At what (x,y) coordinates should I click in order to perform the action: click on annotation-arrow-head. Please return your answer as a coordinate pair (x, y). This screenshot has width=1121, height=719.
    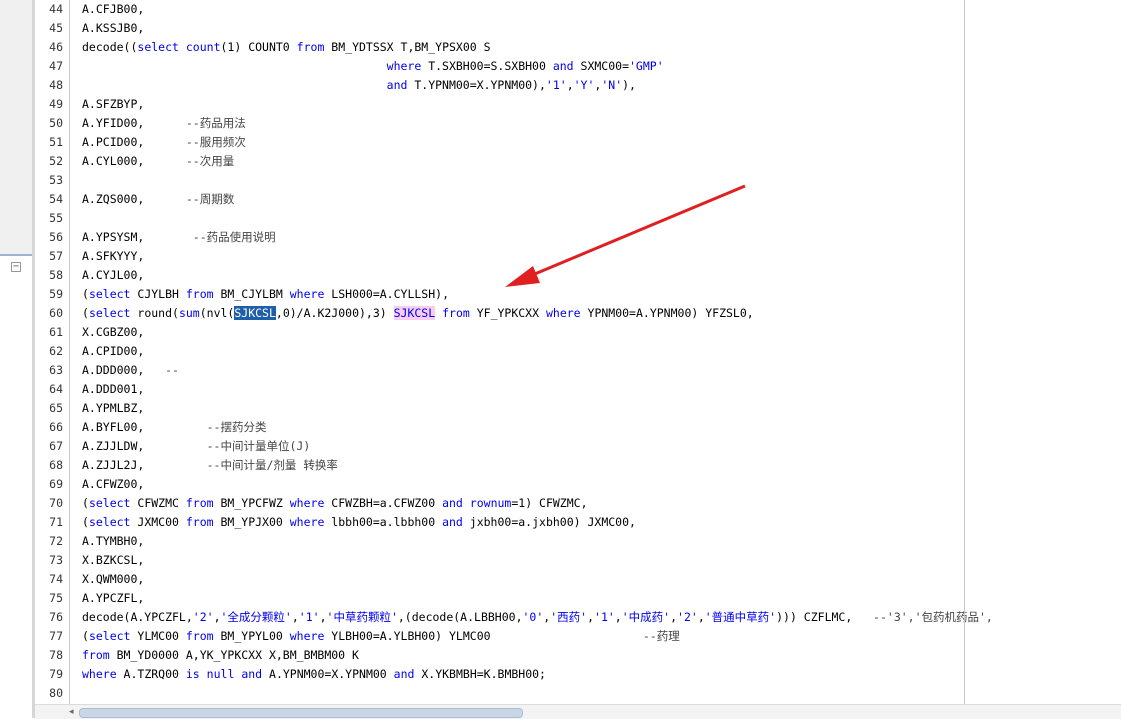
    Looking at the image, I should click on (522, 276).